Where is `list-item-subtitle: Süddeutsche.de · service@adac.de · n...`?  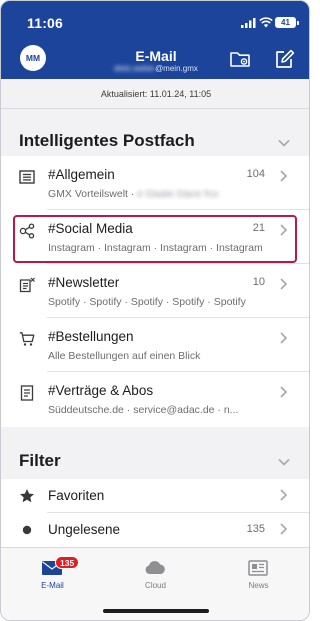 list-item-subtitle: Süddeutsche.de · service@adac.de · n... is located at coordinates (143, 410).